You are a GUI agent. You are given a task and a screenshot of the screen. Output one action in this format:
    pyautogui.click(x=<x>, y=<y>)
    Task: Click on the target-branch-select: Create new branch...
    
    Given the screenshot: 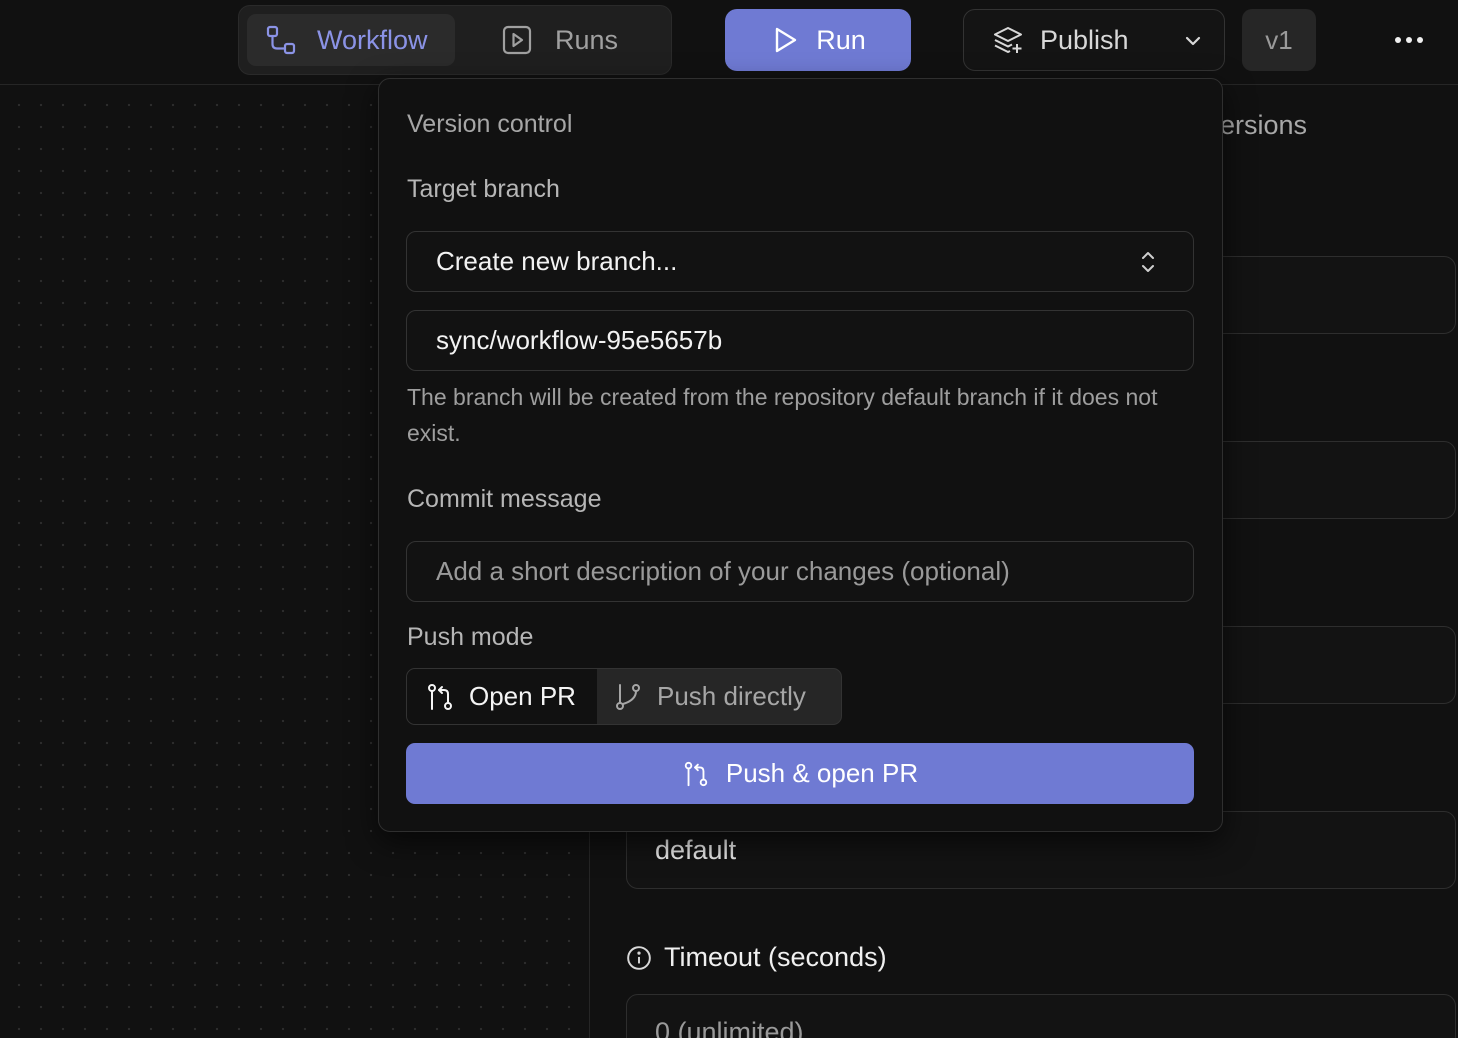 What is the action you would take?
    pyautogui.click(x=800, y=261)
    